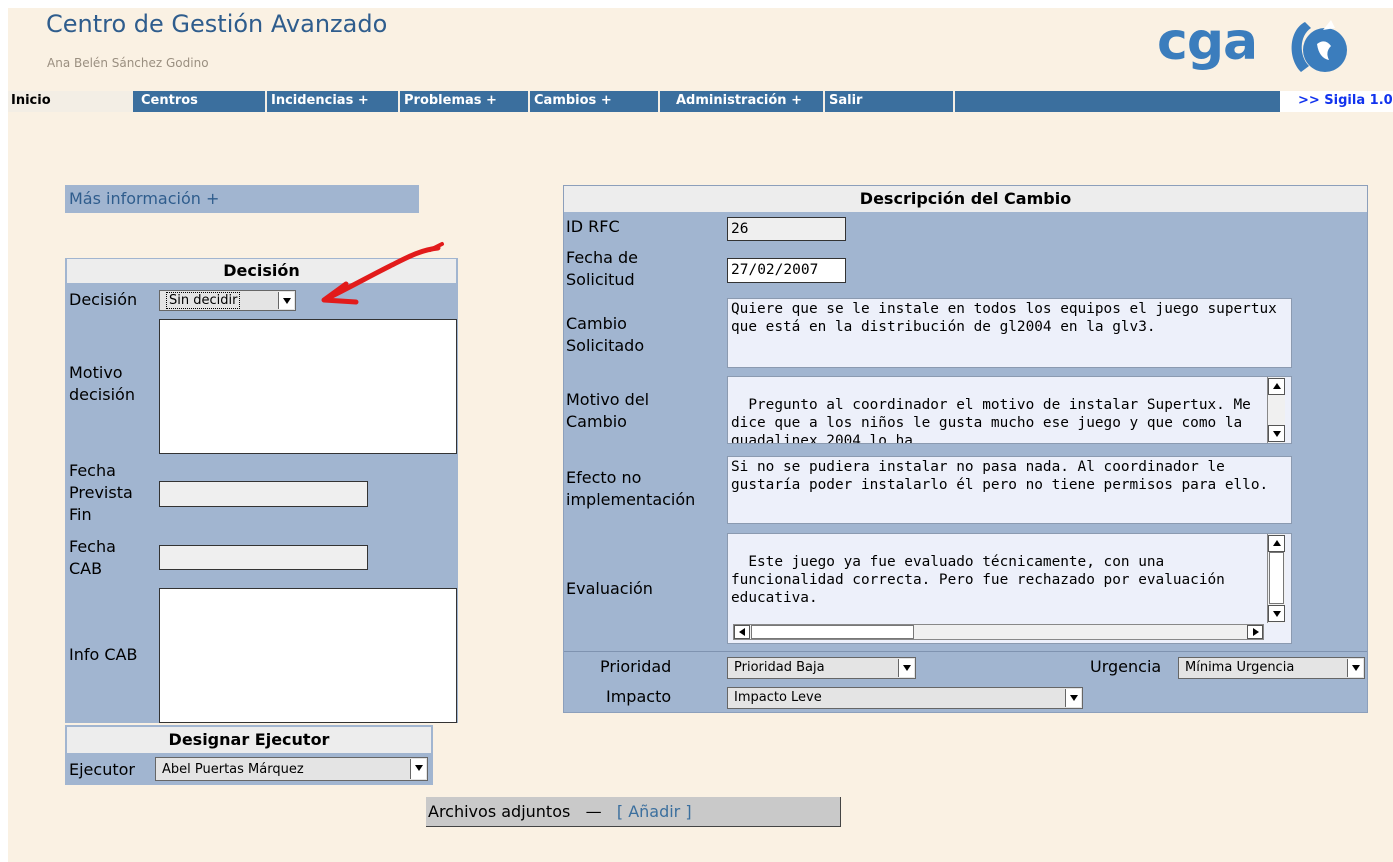  I want to click on prioridad-select: Prioridad Baja, so click(821, 668).